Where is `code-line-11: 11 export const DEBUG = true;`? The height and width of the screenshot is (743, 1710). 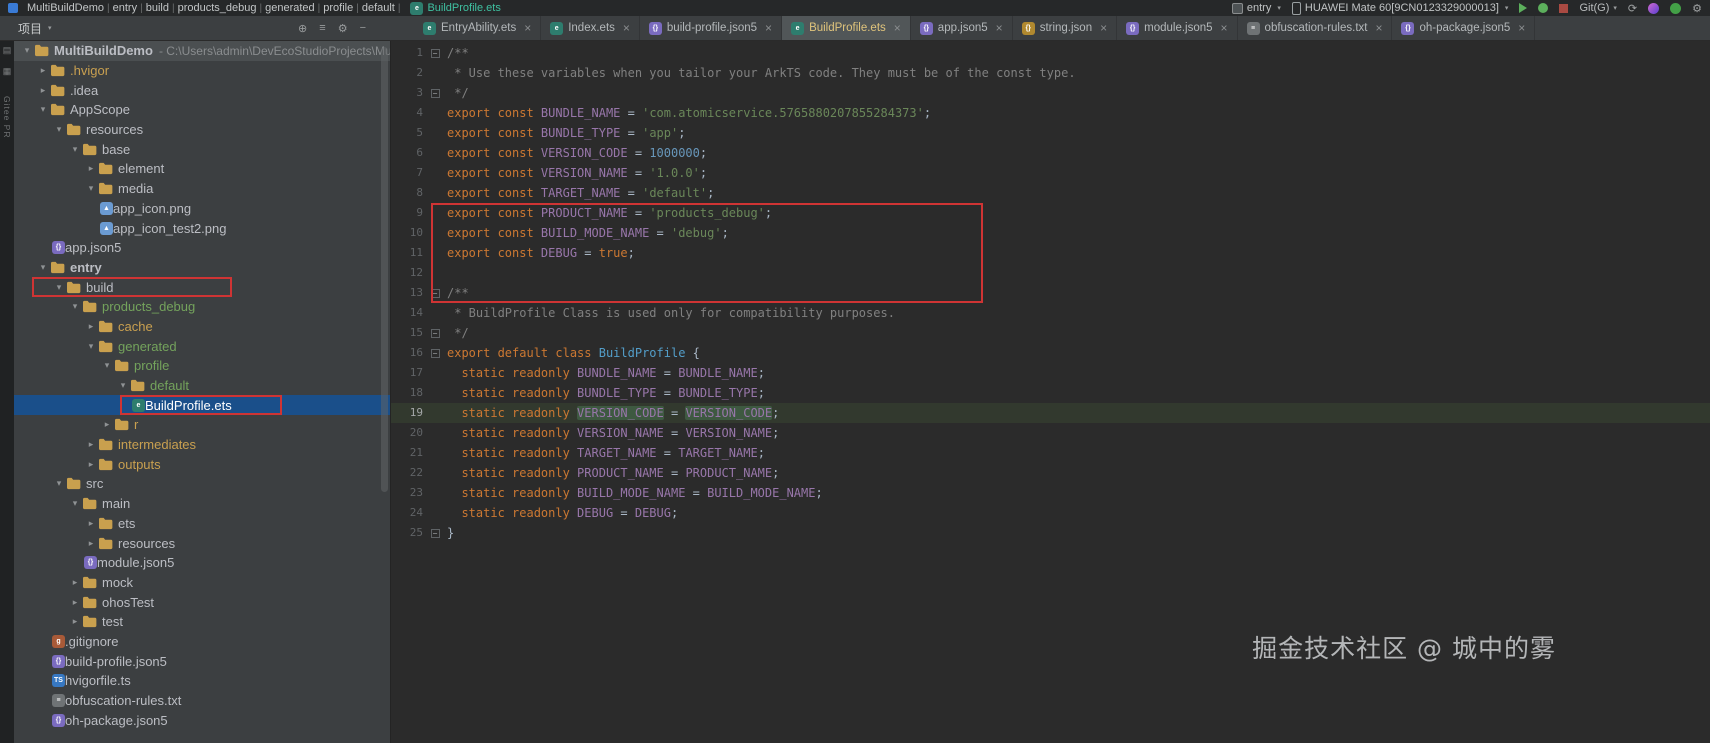
code-line-11: 11 export const DEBUG = true; is located at coordinates (1050, 253).